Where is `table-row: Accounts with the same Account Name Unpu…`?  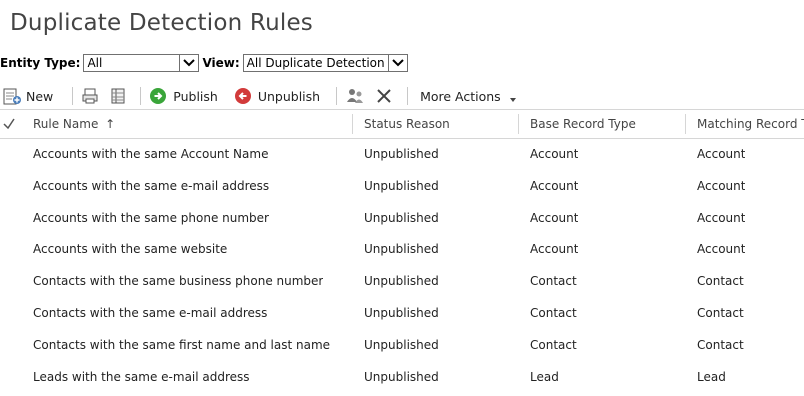
table-row: Accounts with the same Account Name Unpu… is located at coordinates (402, 155).